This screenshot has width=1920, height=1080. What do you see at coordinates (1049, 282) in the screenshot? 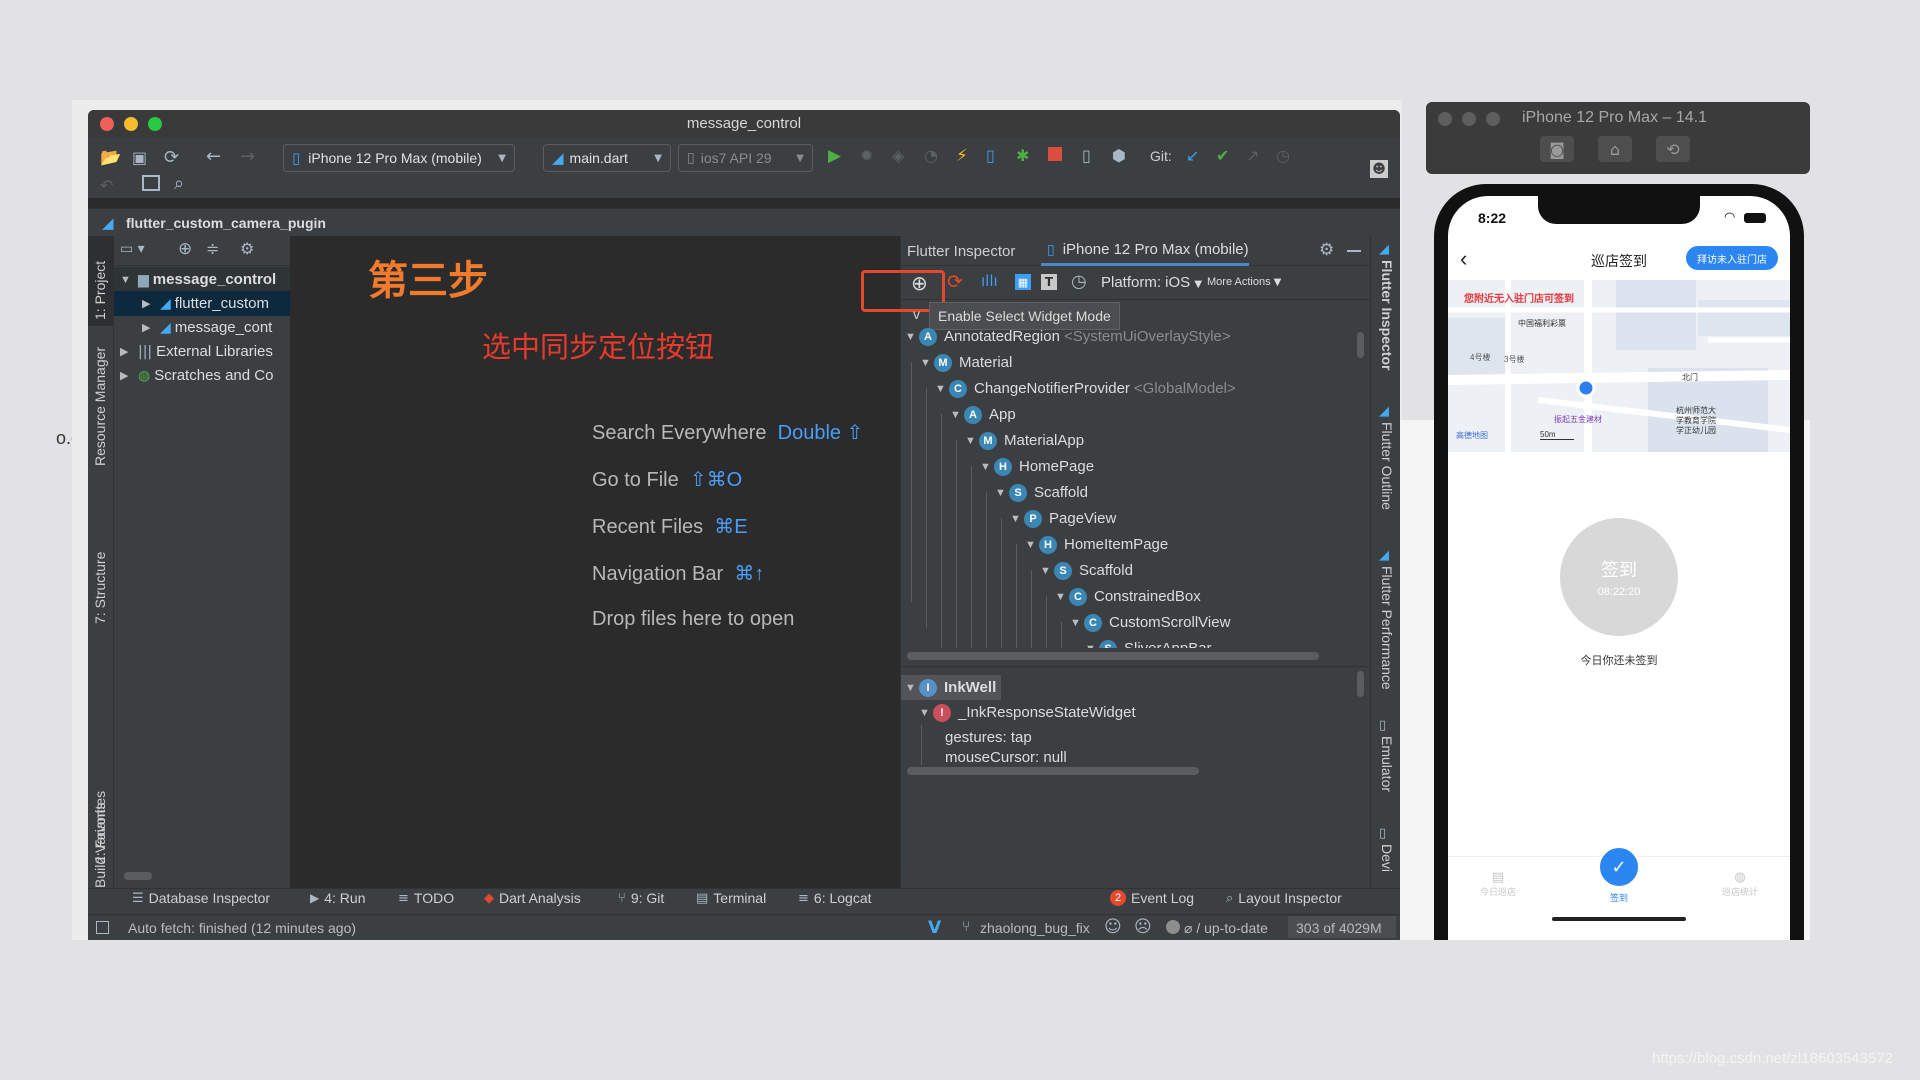
I see `text-baseline-icon: T` at bounding box center [1049, 282].